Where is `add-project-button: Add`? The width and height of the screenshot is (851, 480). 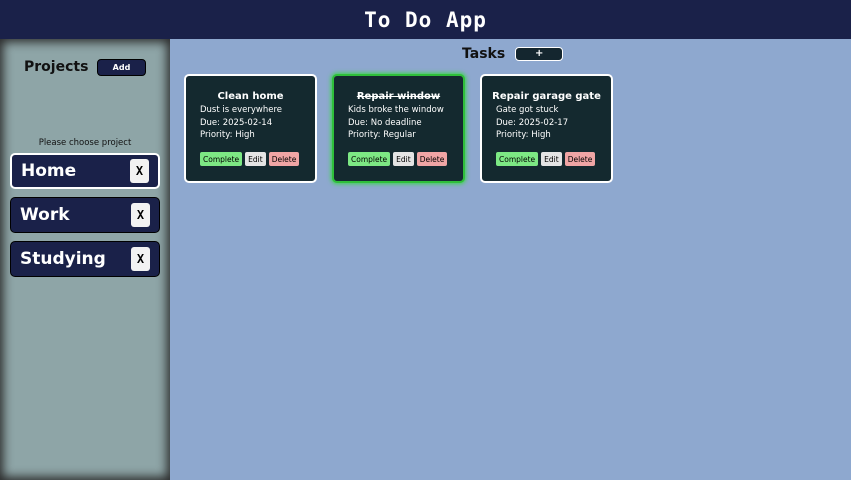
add-project-button: Add is located at coordinates (121, 67).